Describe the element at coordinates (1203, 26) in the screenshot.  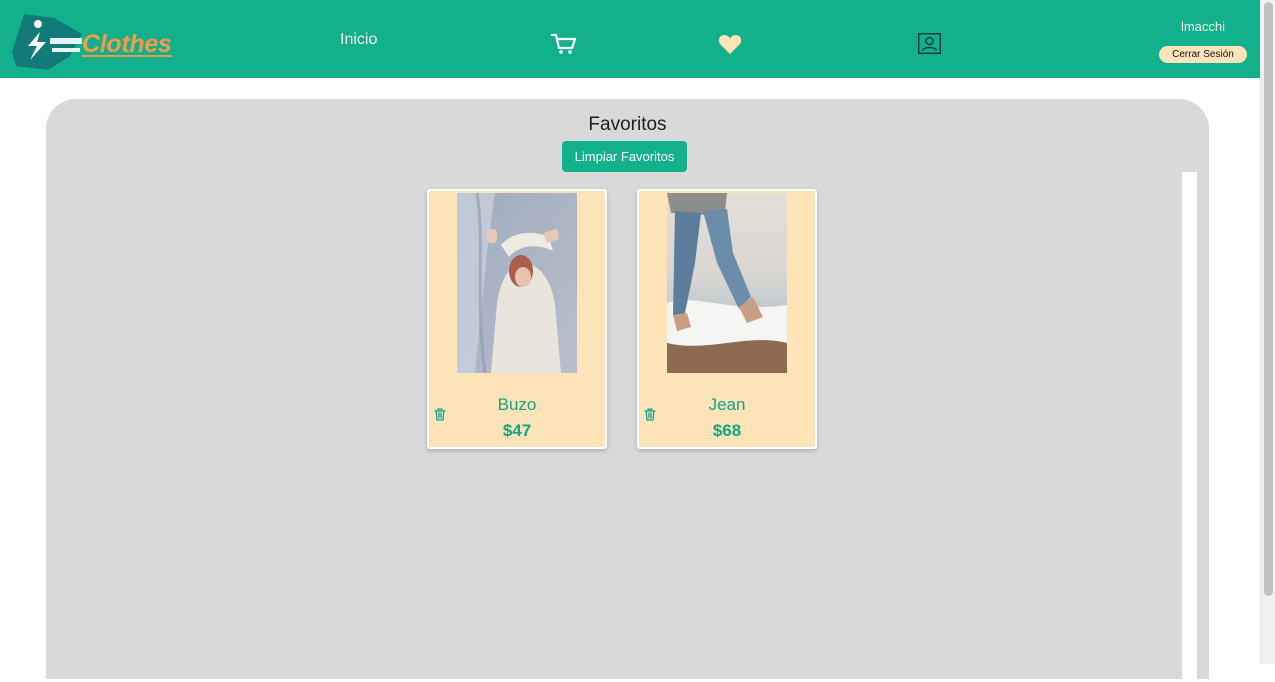
I see `username-label: lmacchi` at that location.